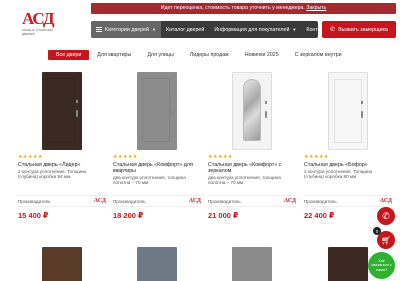 The image size is (400, 281). Describe the element at coordinates (262, 55) in the screenshot. I see `filter-new: Новинки 2025` at that location.